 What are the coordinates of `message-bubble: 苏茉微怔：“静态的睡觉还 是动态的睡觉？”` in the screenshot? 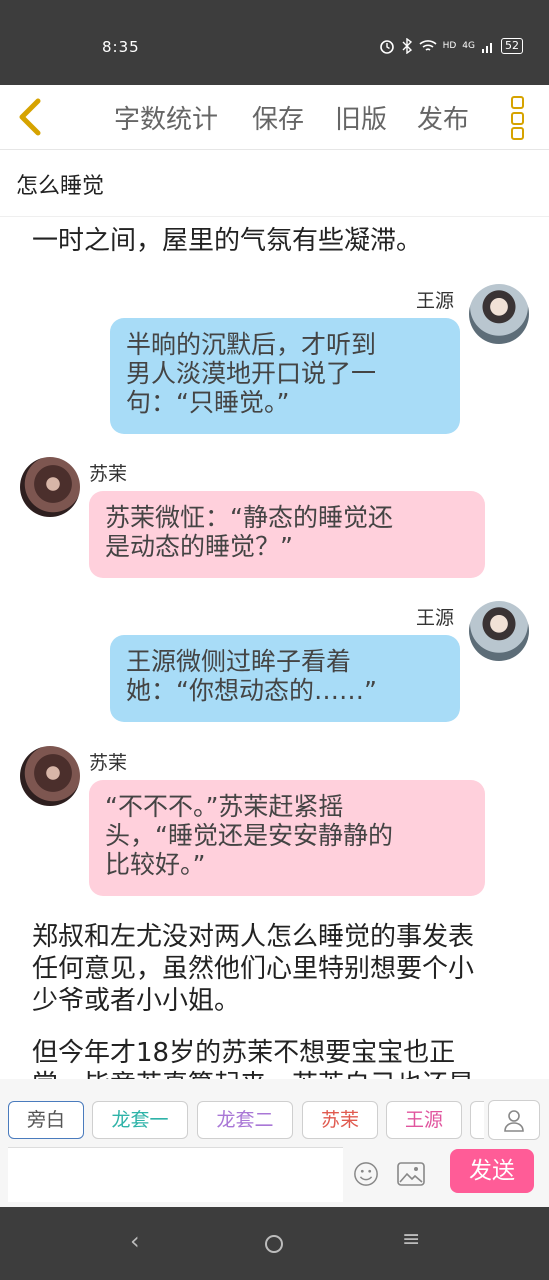 It's located at (287, 534).